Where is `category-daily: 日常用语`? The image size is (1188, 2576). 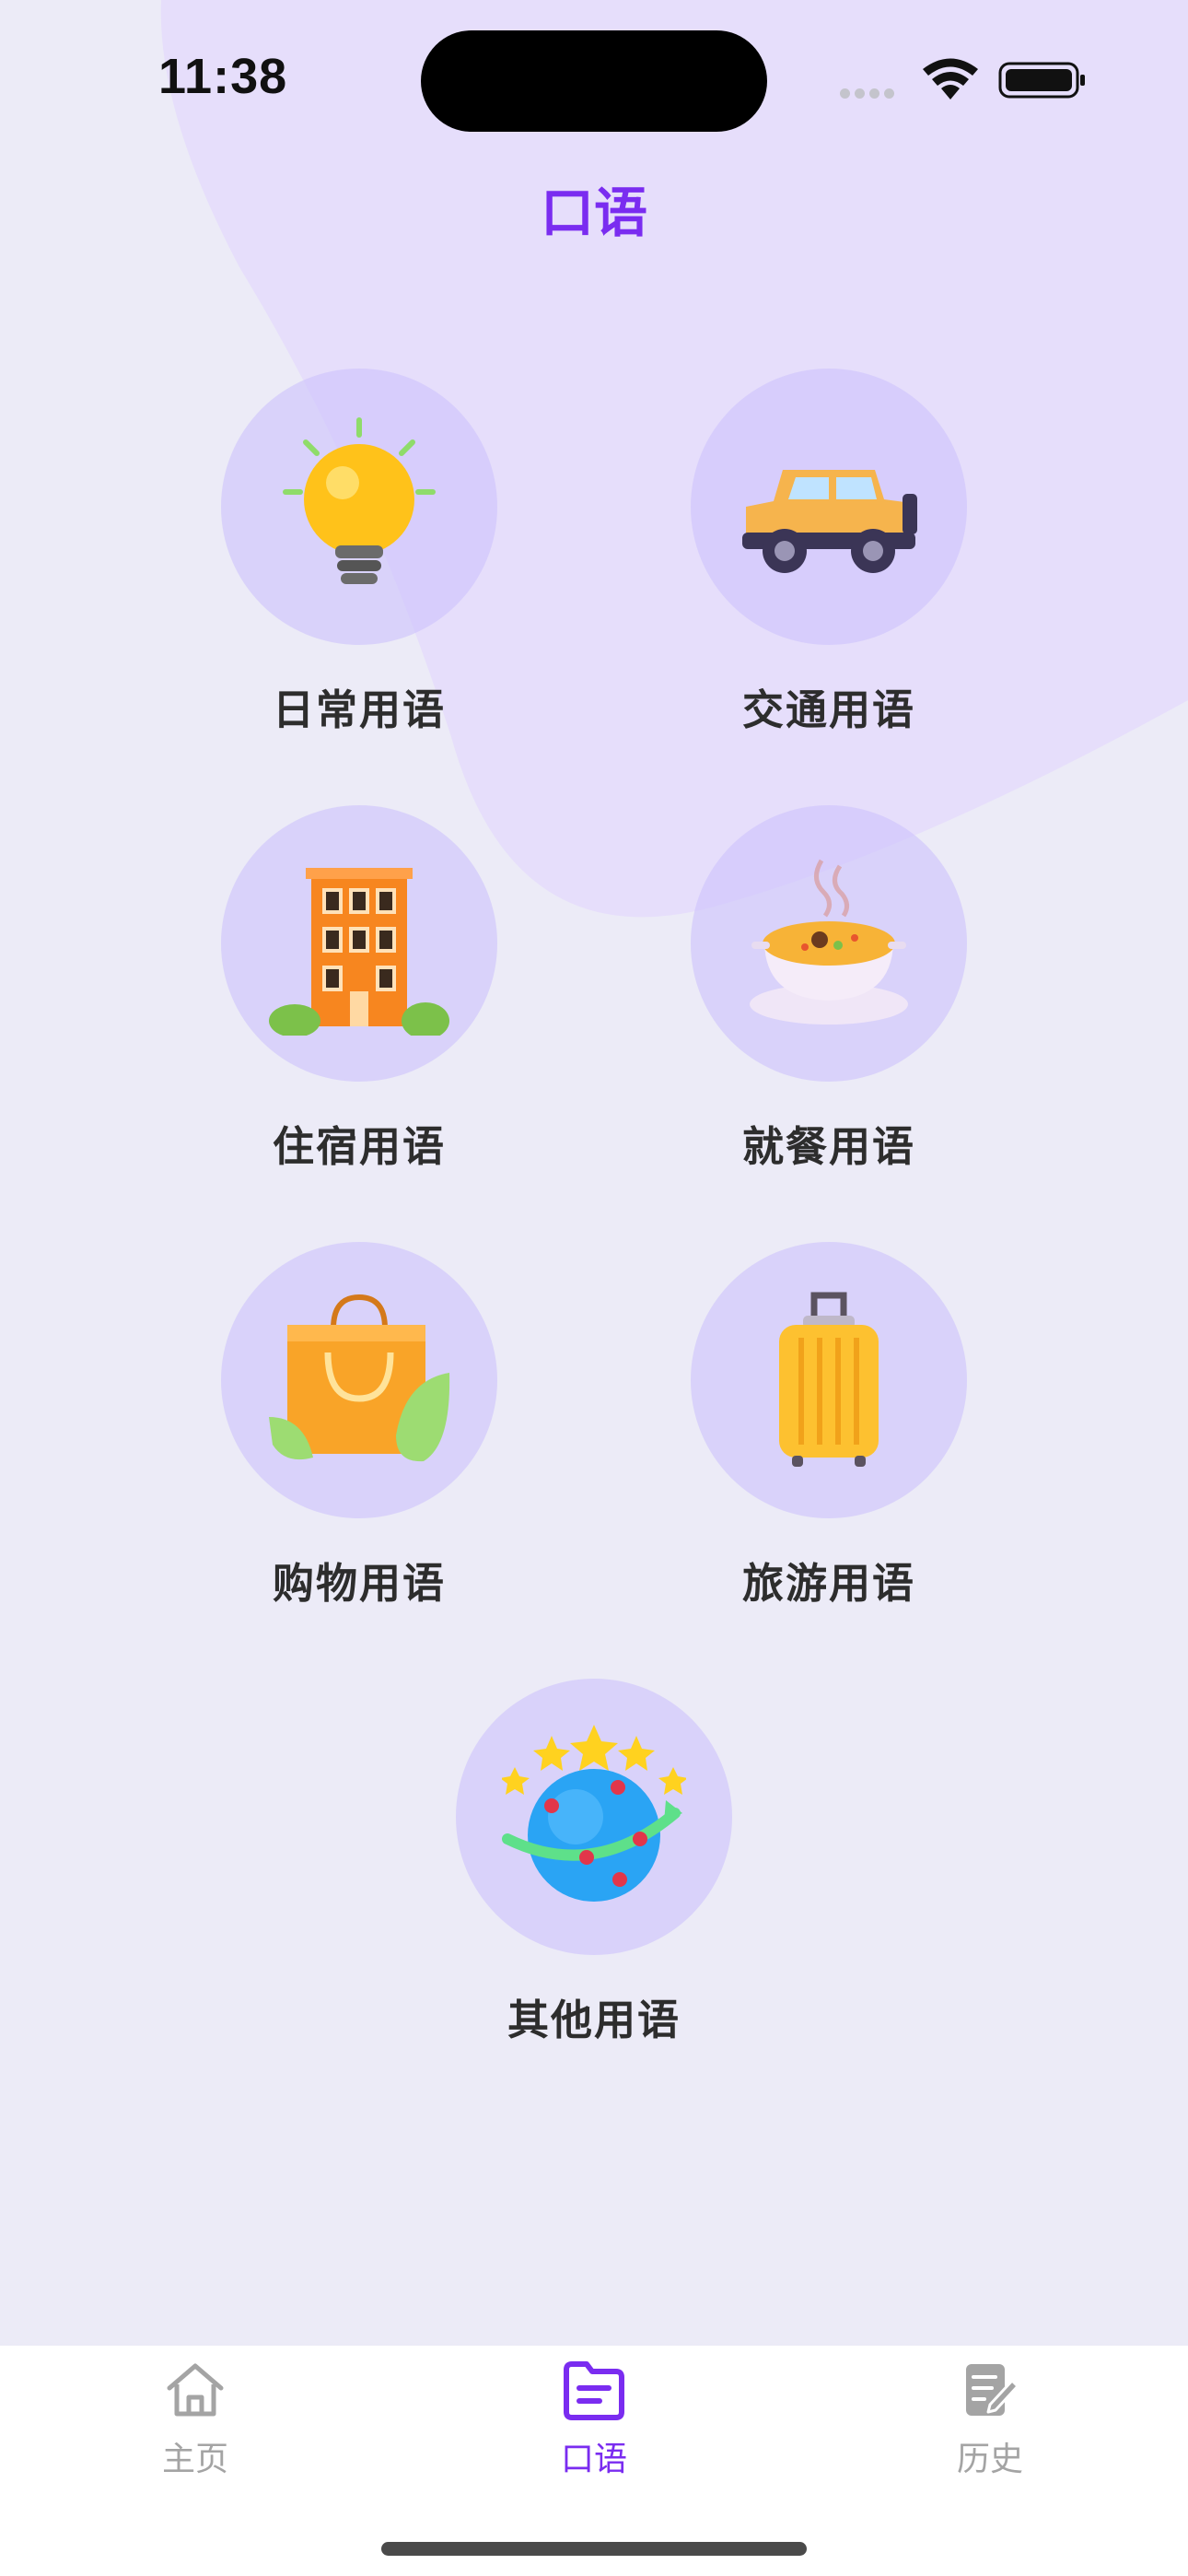 category-daily: 日常用语 is located at coordinates (359, 562).